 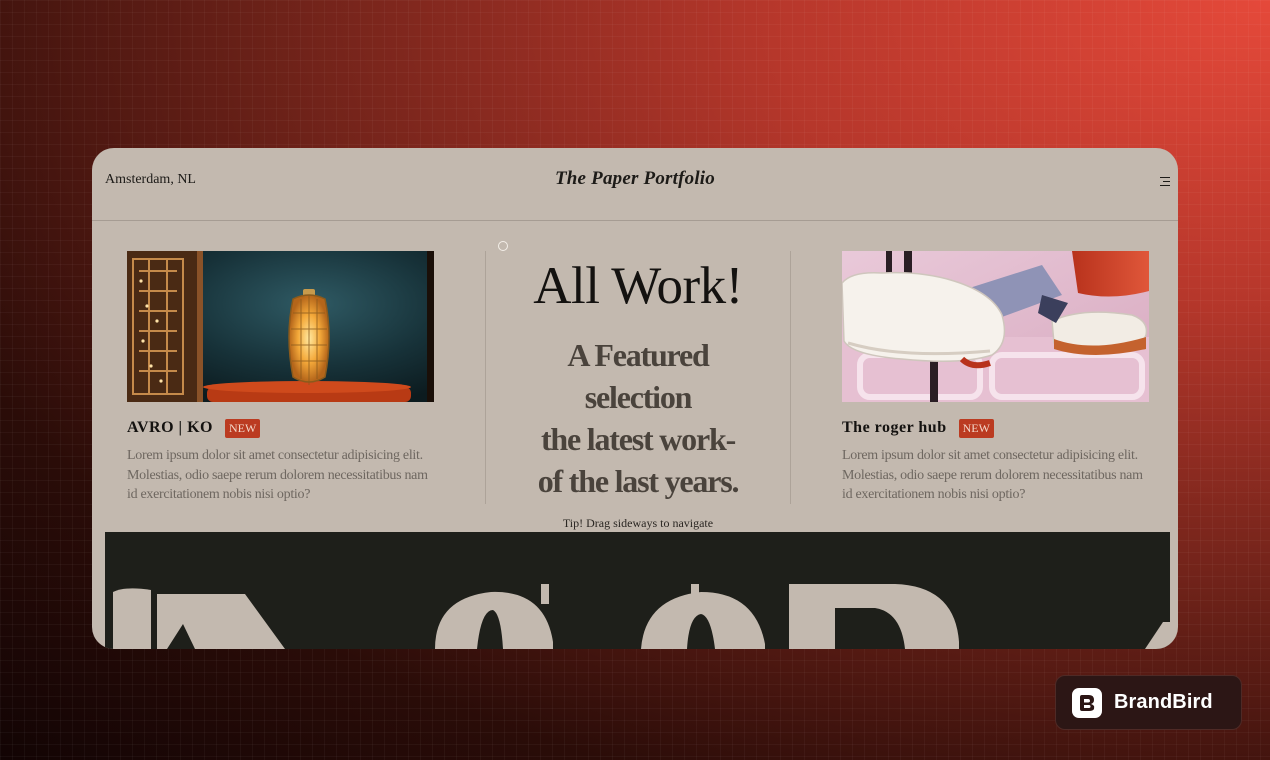 What do you see at coordinates (170, 428) in the screenshot?
I see `project-title: AVRO | KO` at bounding box center [170, 428].